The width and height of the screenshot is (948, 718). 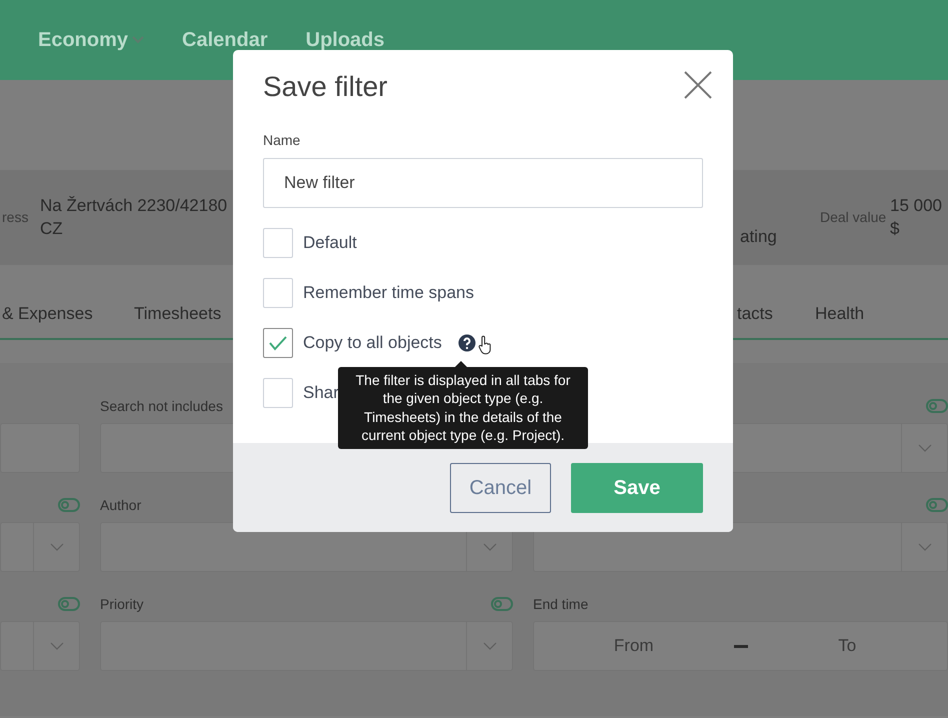 I want to click on checkbox-label: Remember time spans, so click(x=388, y=293).